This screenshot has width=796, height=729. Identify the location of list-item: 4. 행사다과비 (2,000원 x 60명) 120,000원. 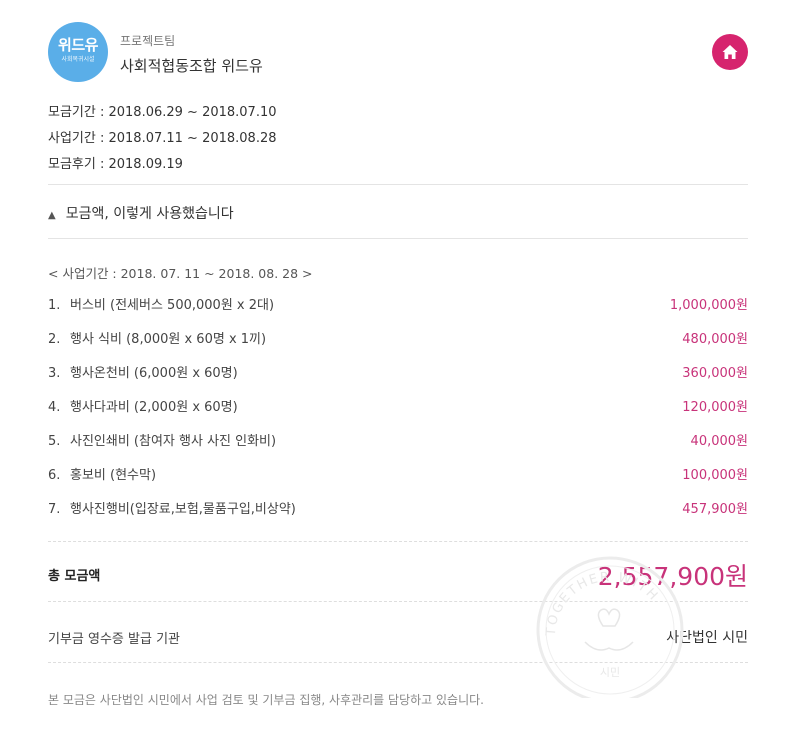
(398, 415).